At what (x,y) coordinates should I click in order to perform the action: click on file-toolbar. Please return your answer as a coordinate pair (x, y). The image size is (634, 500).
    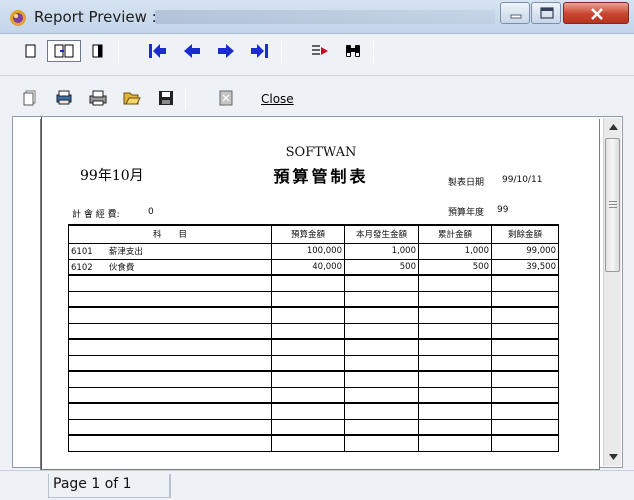
    Looking at the image, I should click on (317, 97).